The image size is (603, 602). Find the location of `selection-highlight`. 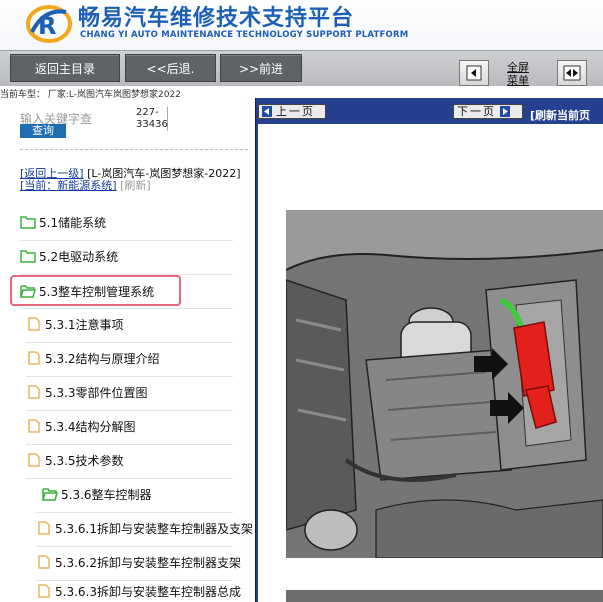

selection-highlight is located at coordinates (95, 290).